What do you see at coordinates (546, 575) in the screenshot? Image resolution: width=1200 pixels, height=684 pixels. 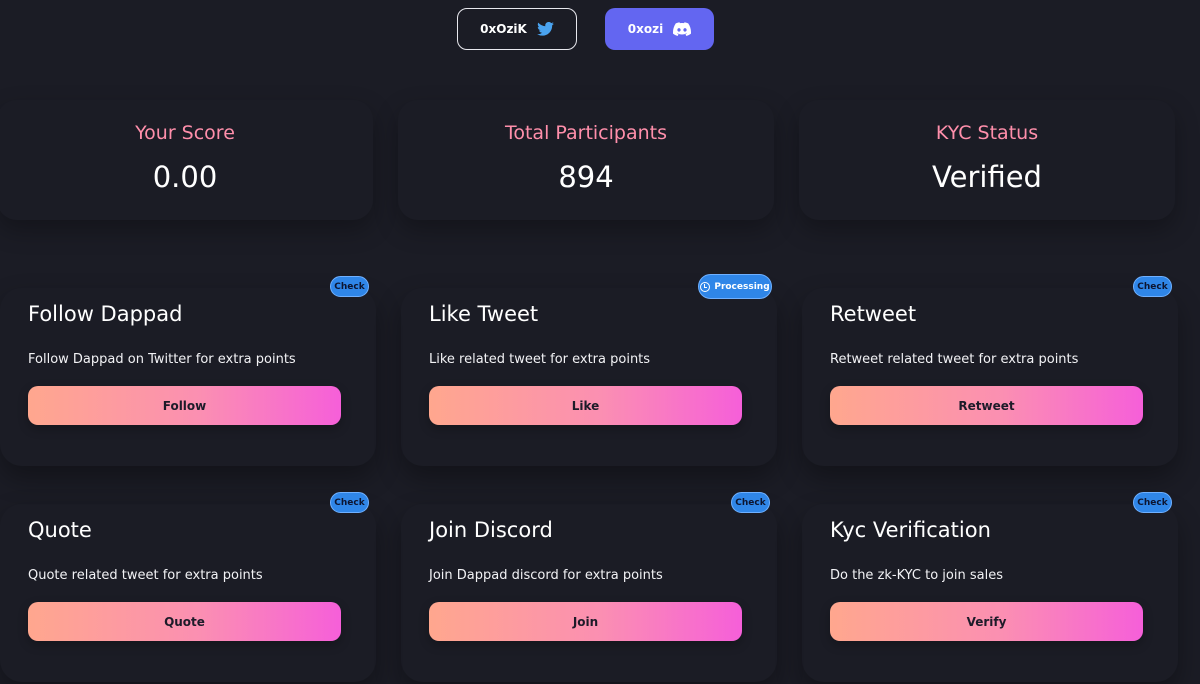 I see `task-description: Join Dappad discord for extra points` at bounding box center [546, 575].